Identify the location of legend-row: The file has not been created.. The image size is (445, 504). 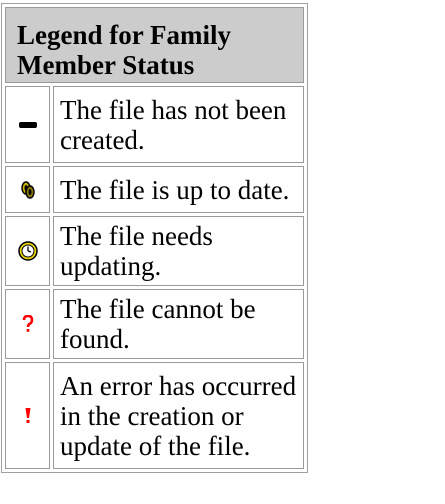
(154, 124).